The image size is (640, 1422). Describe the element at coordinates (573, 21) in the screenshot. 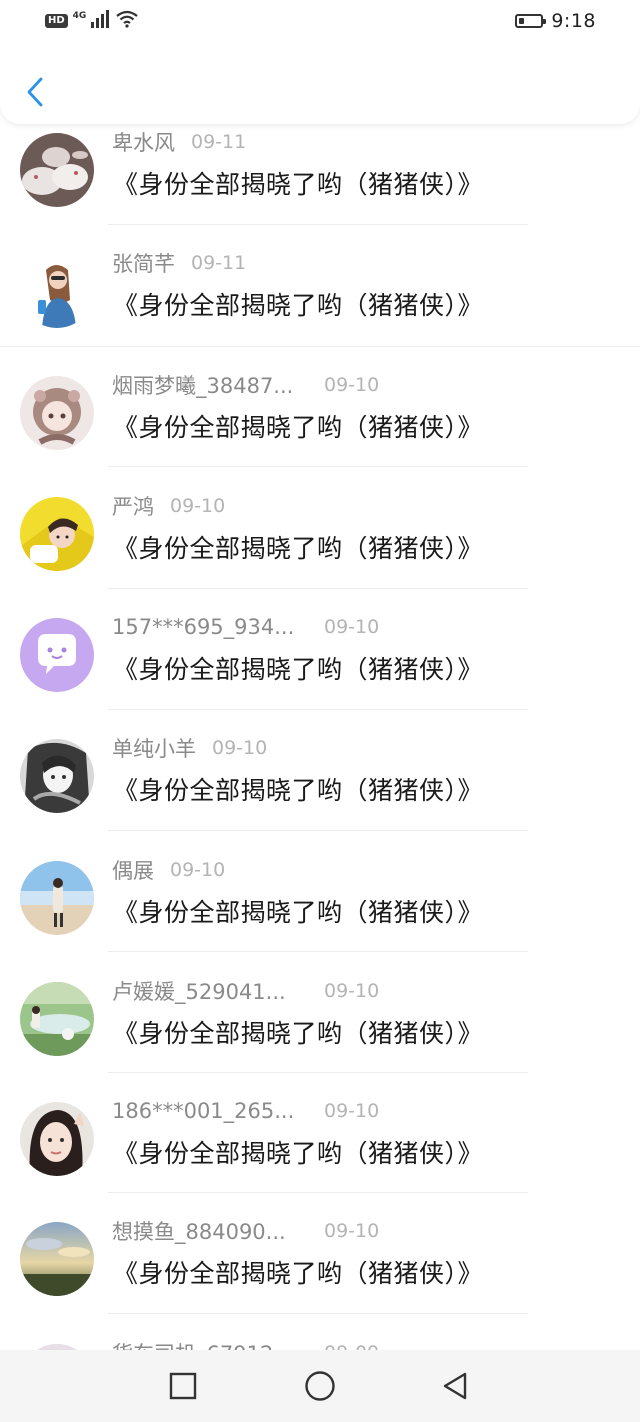

I see `clock: 9:18` at that location.